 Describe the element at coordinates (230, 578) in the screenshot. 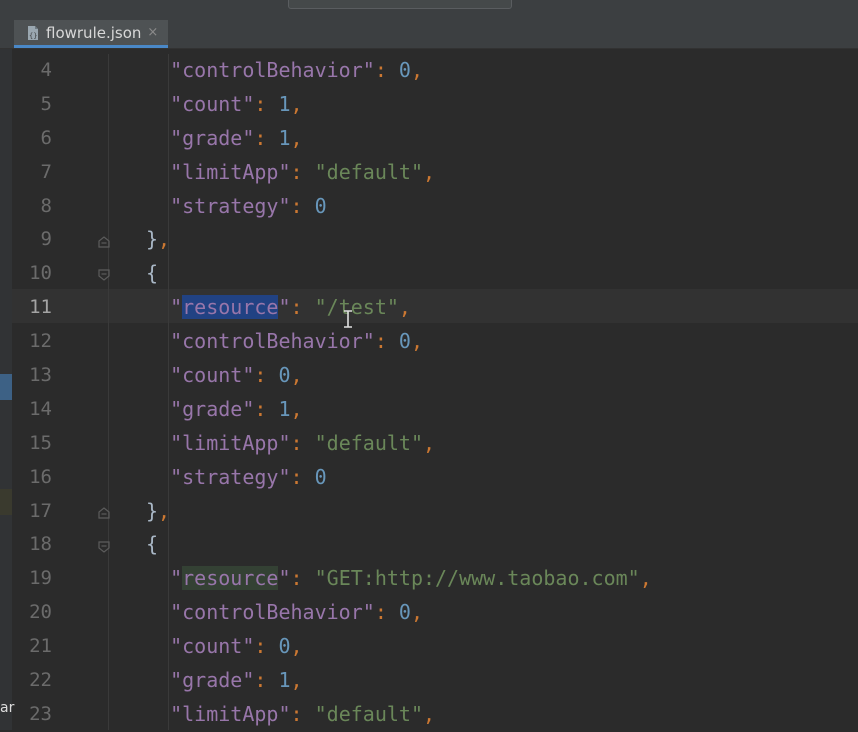

I see `json-key: resource` at that location.